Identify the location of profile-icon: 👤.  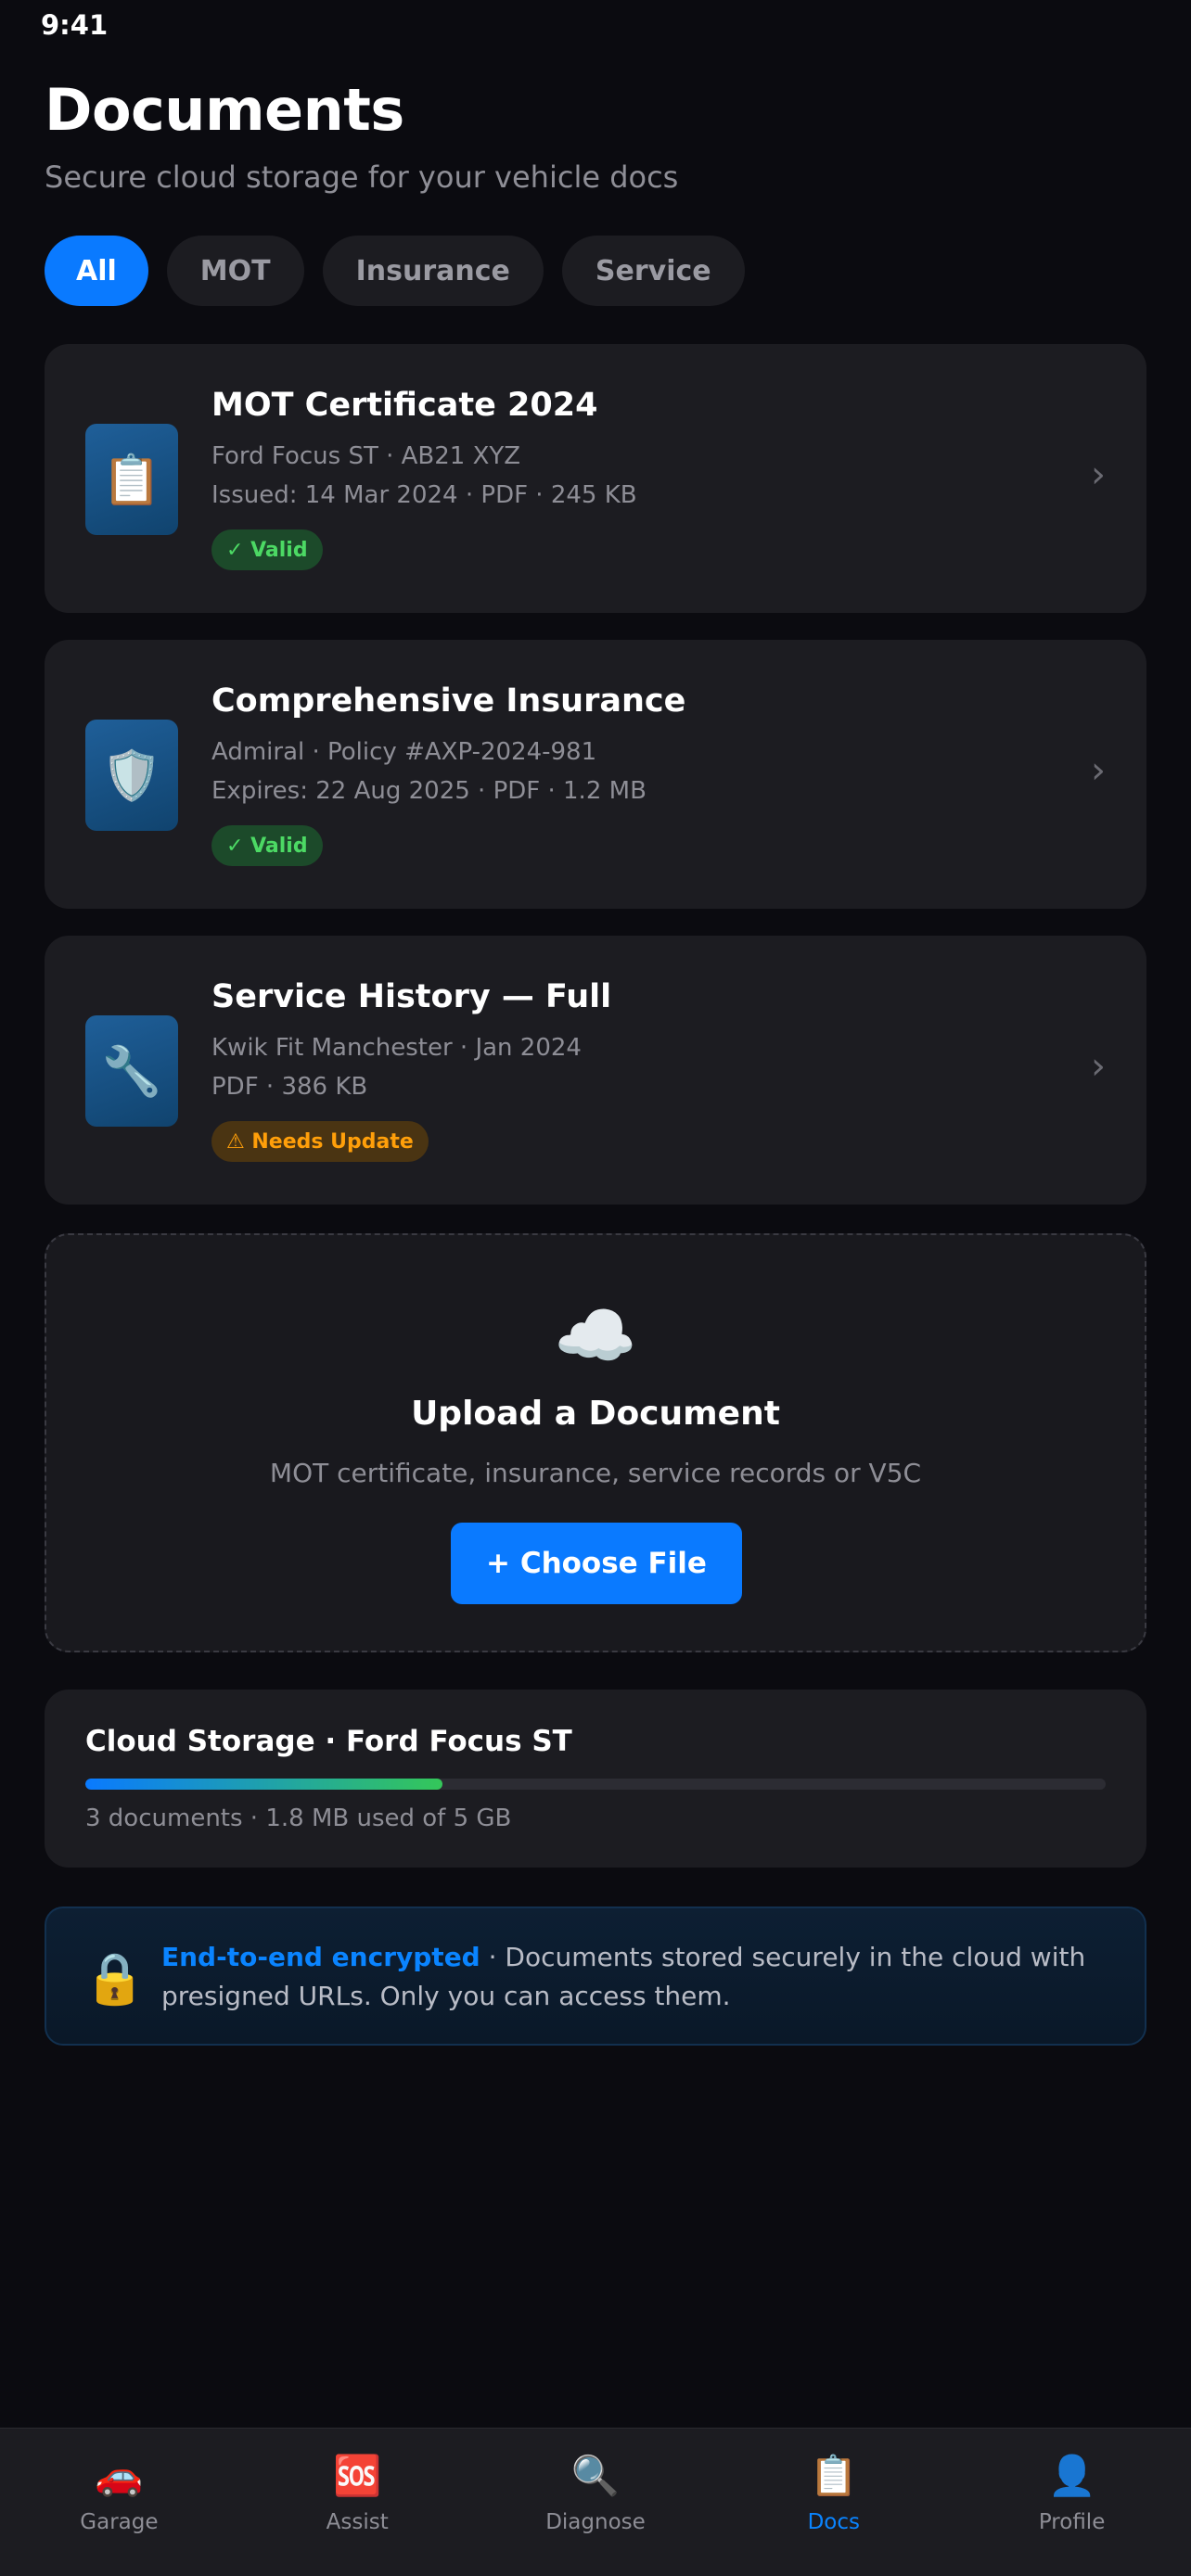
(1071, 2475).